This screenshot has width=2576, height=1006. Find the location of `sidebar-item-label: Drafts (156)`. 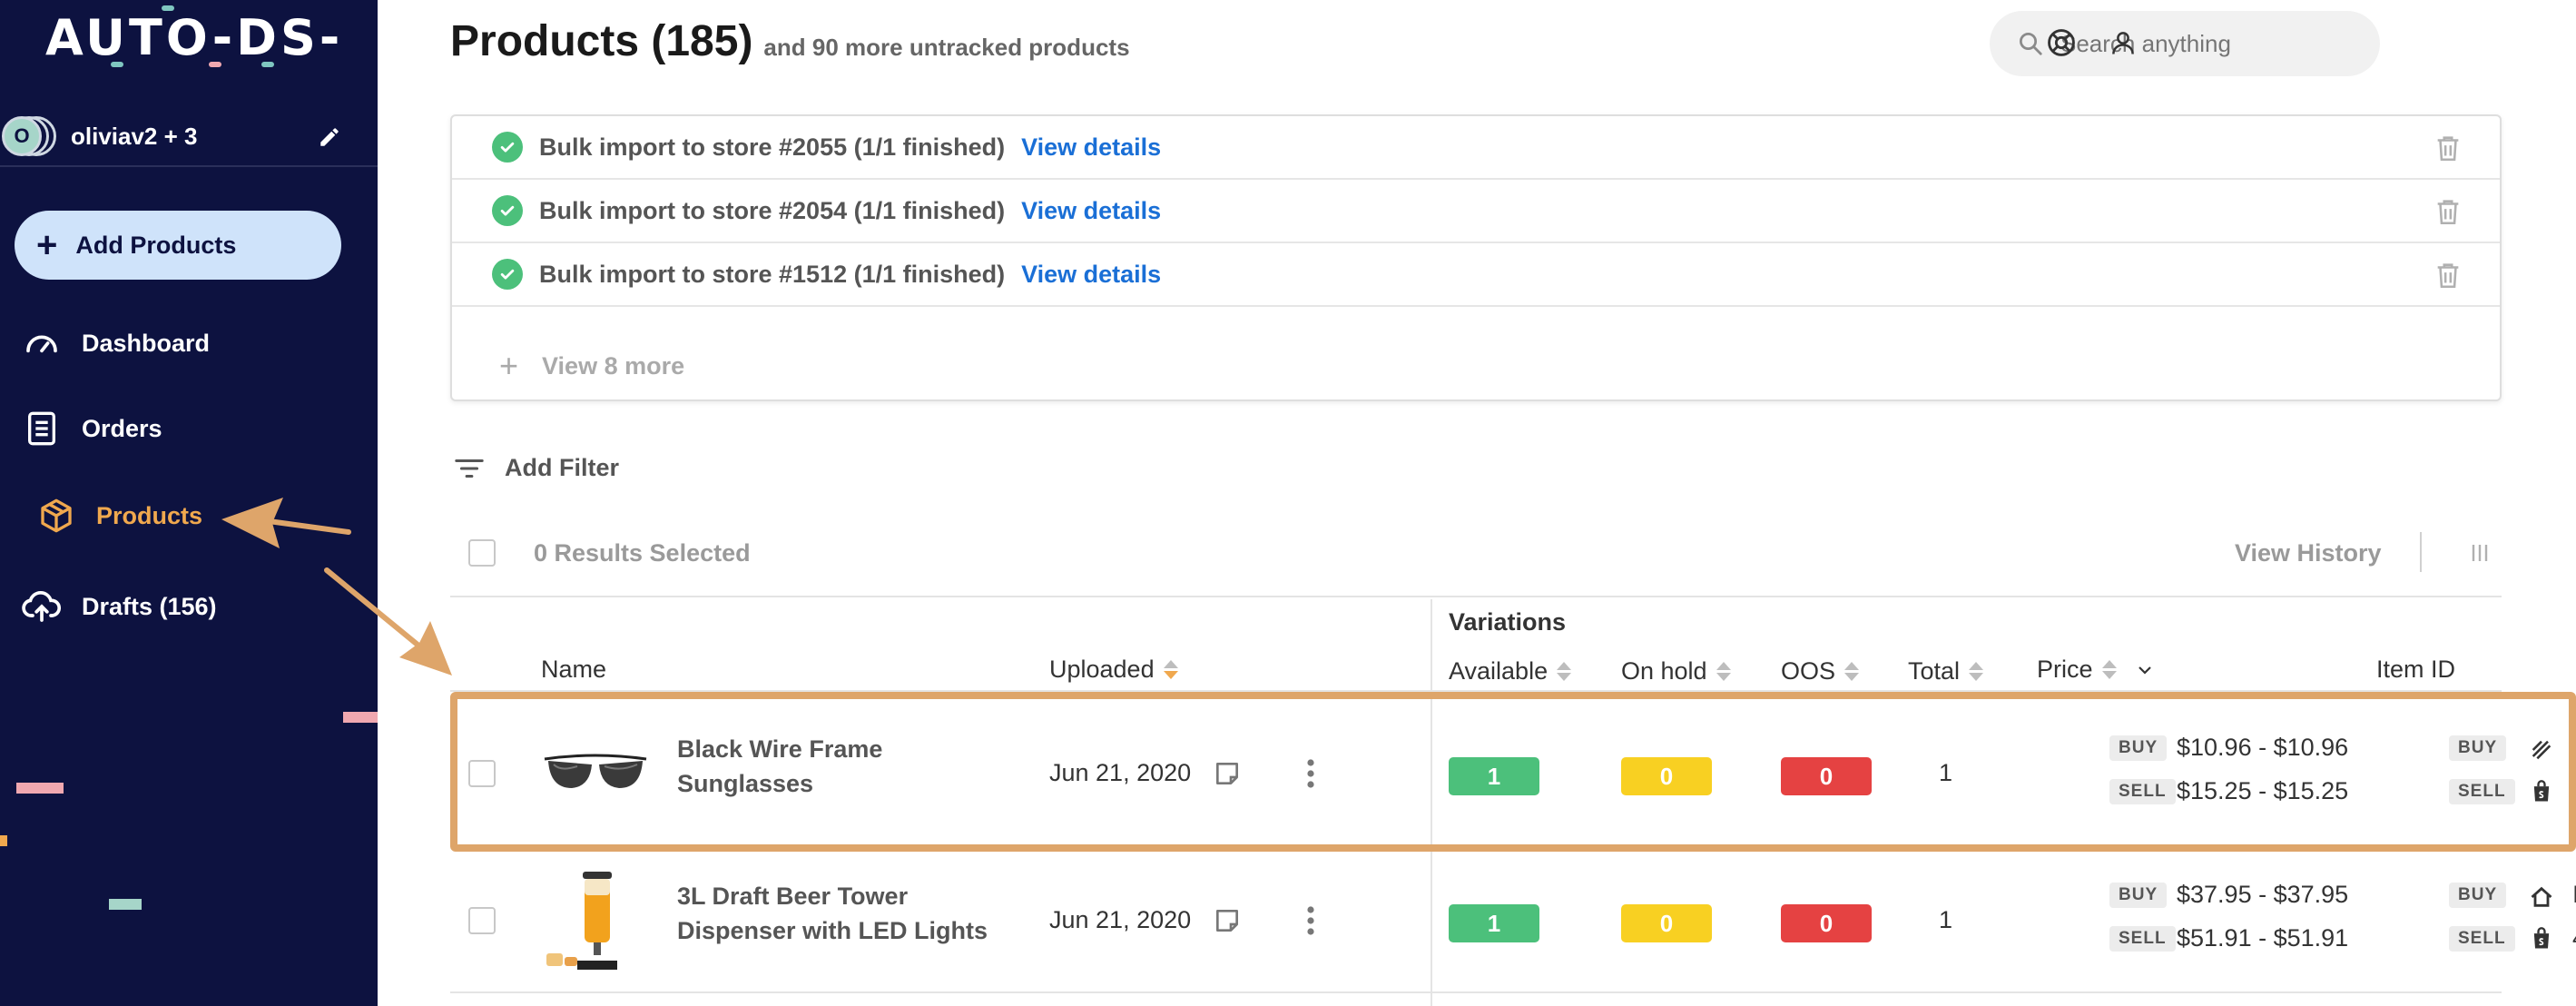

sidebar-item-label: Drafts (156) is located at coordinates (149, 606).